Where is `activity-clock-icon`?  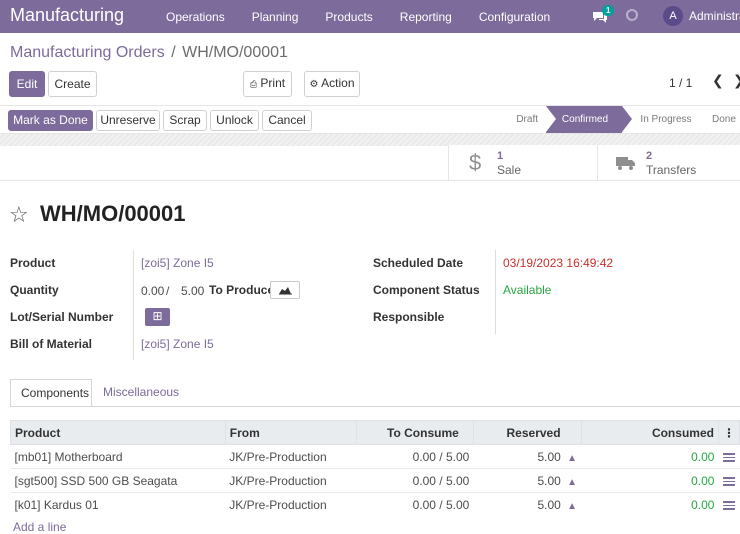 activity-clock-icon is located at coordinates (632, 15).